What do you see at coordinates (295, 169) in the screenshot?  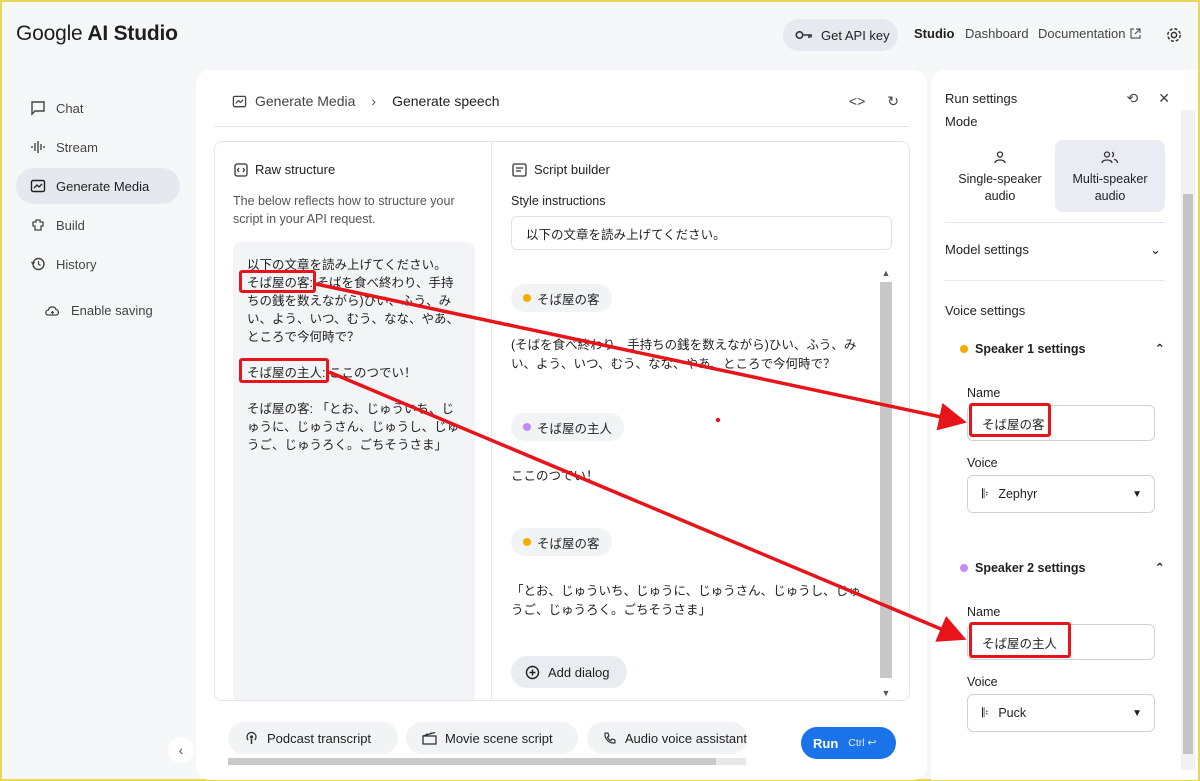 I see `raw-structure-label: Raw structure` at bounding box center [295, 169].